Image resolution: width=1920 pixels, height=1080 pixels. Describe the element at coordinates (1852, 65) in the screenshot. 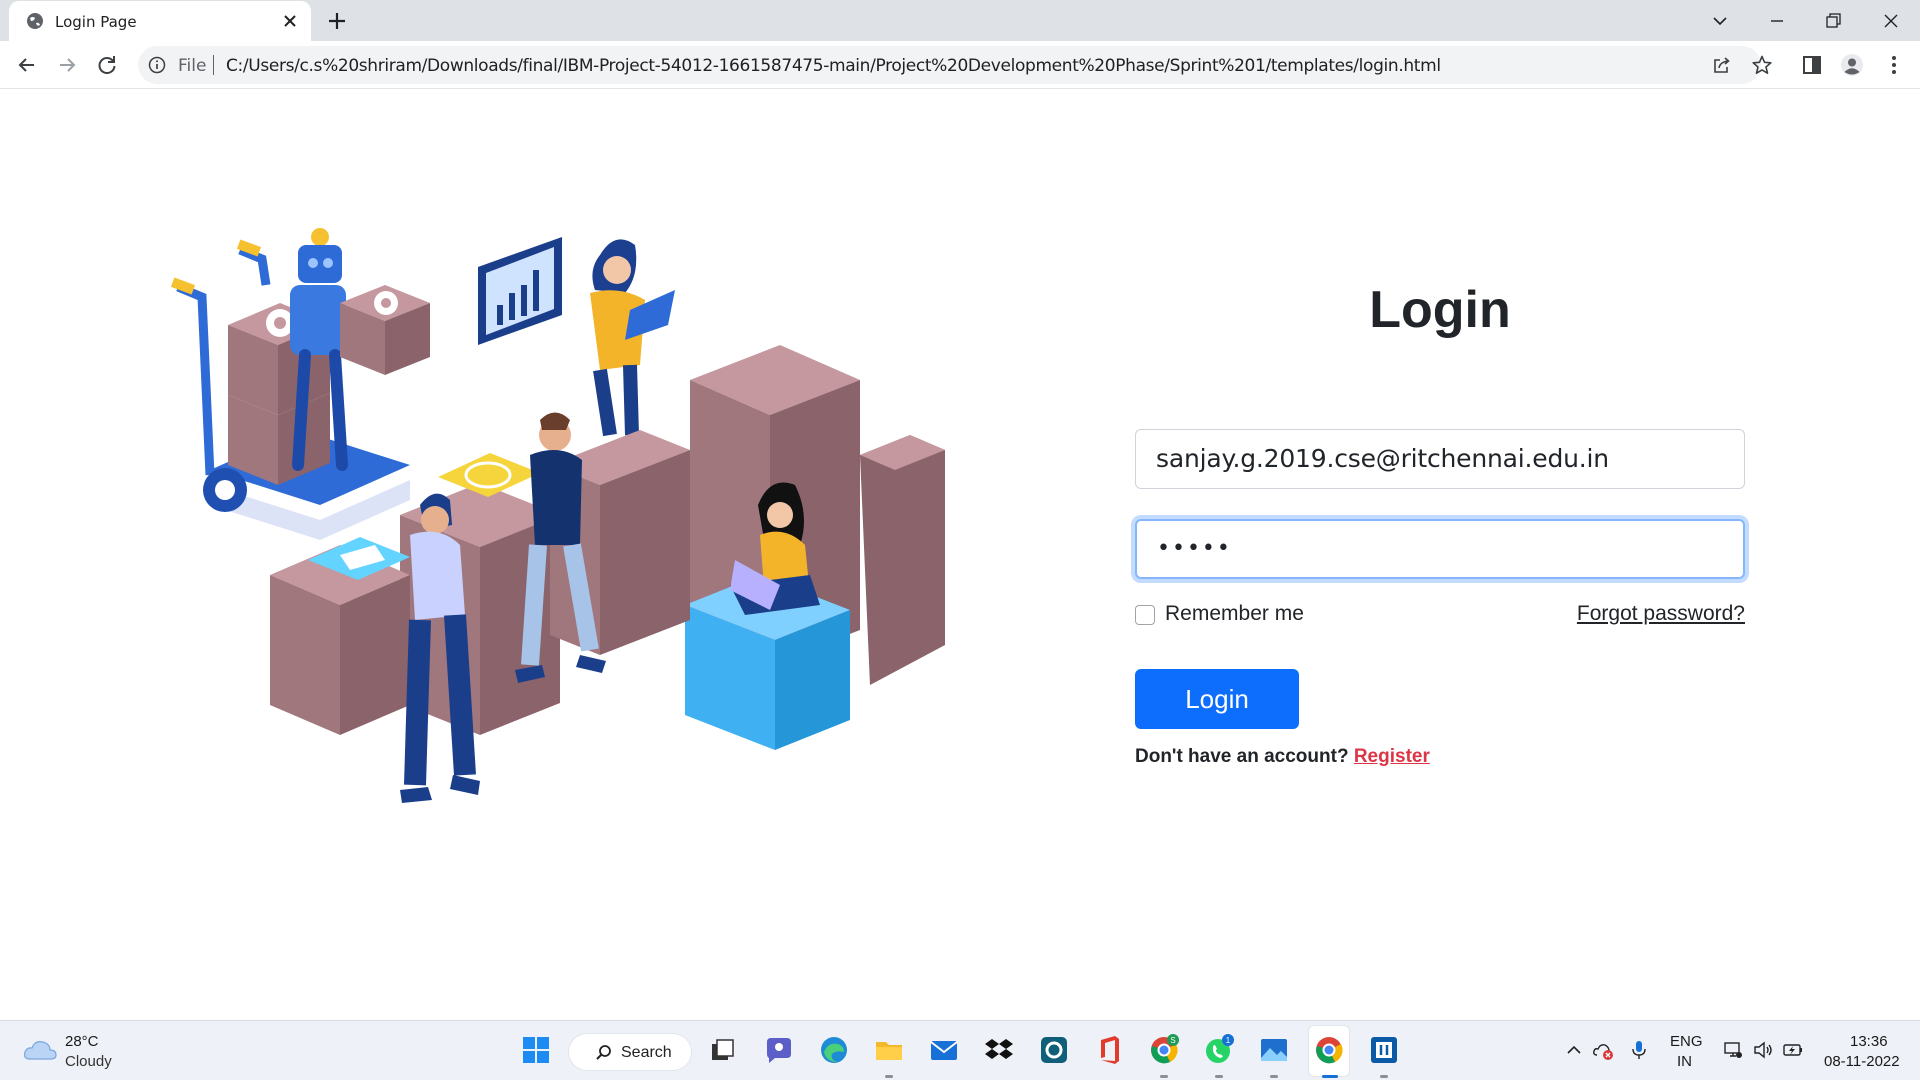

I see `profile-icon` at that location.